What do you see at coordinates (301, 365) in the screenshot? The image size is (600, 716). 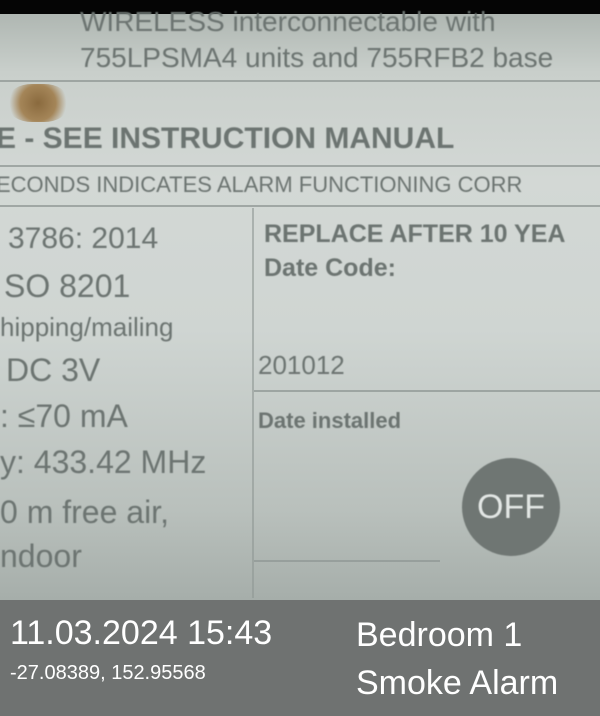 I see `date-code-value: 201012` at bounding box center [301, 365].